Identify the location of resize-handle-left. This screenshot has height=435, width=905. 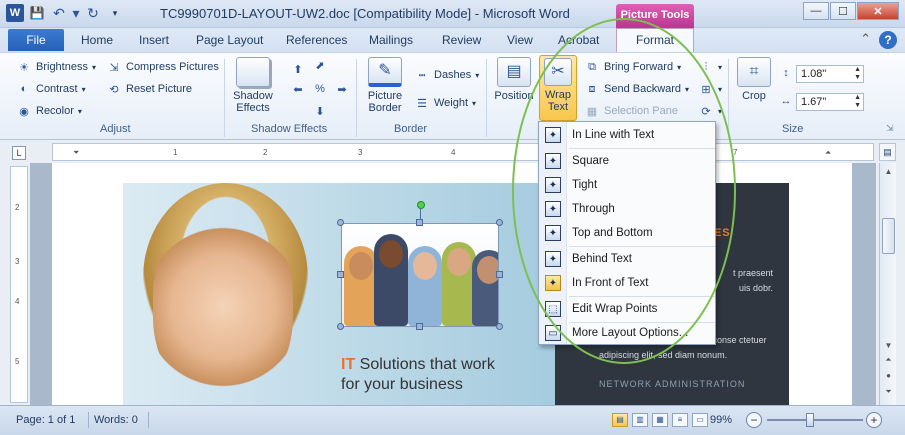
(340, 274).